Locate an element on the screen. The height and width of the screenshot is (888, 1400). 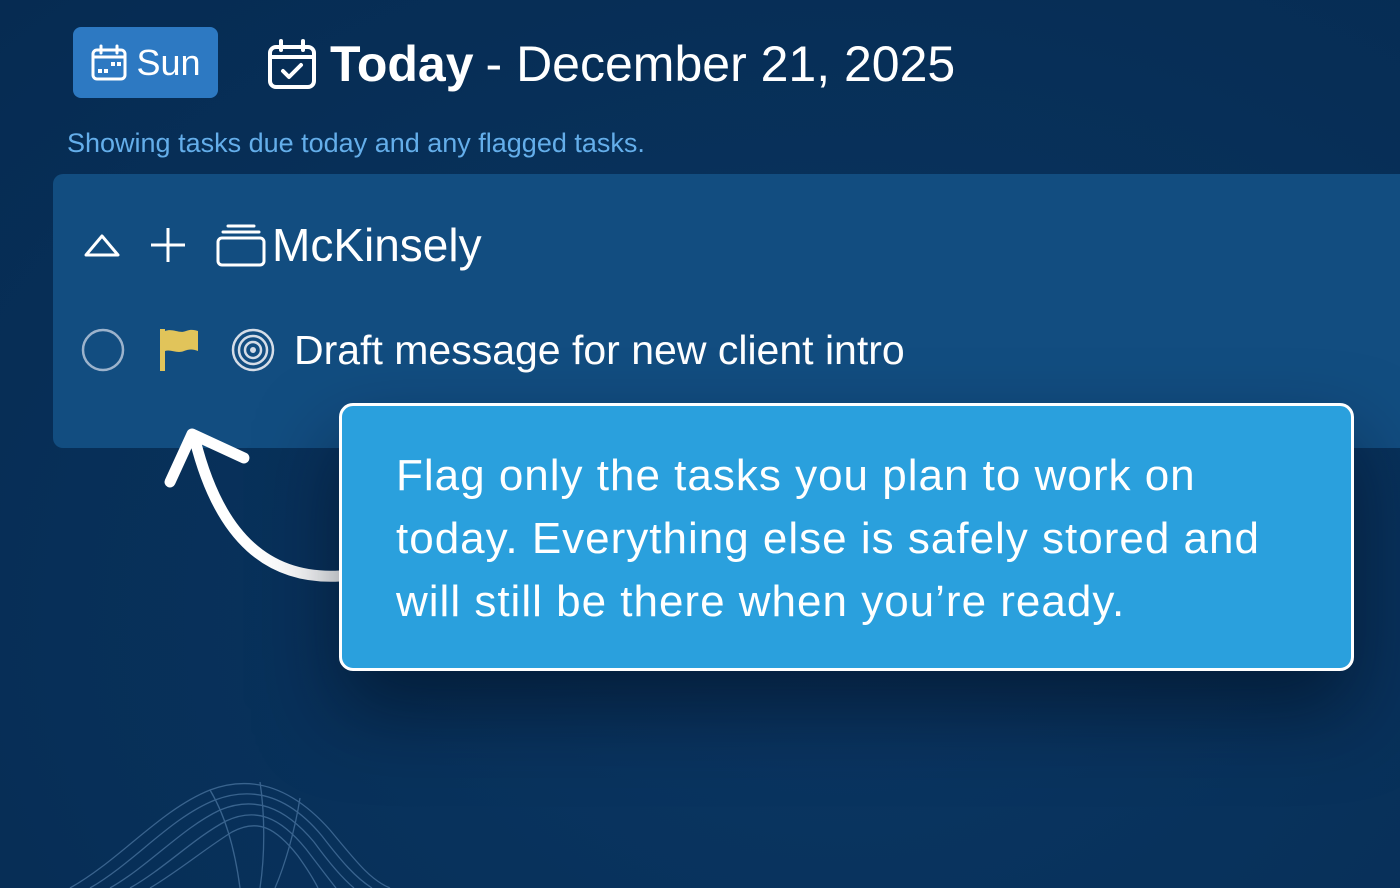
day-button-label: Sun is located at coordinates (168, 62).